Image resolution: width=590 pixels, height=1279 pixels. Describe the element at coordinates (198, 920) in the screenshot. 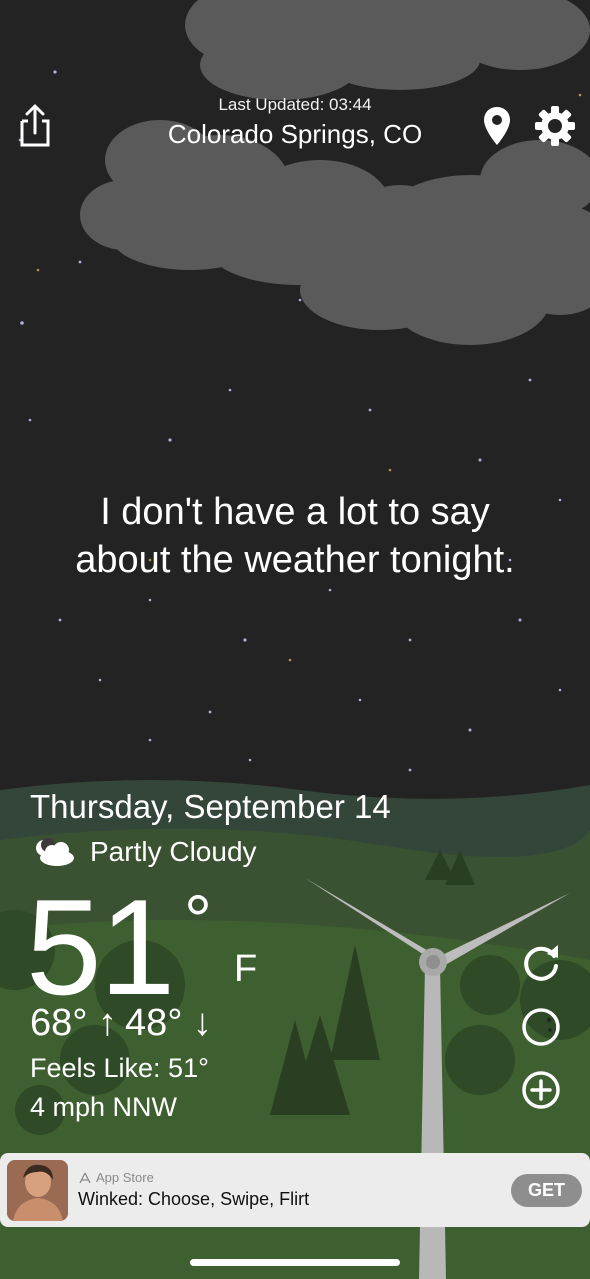

I see `degree-symbol: °` at that location.